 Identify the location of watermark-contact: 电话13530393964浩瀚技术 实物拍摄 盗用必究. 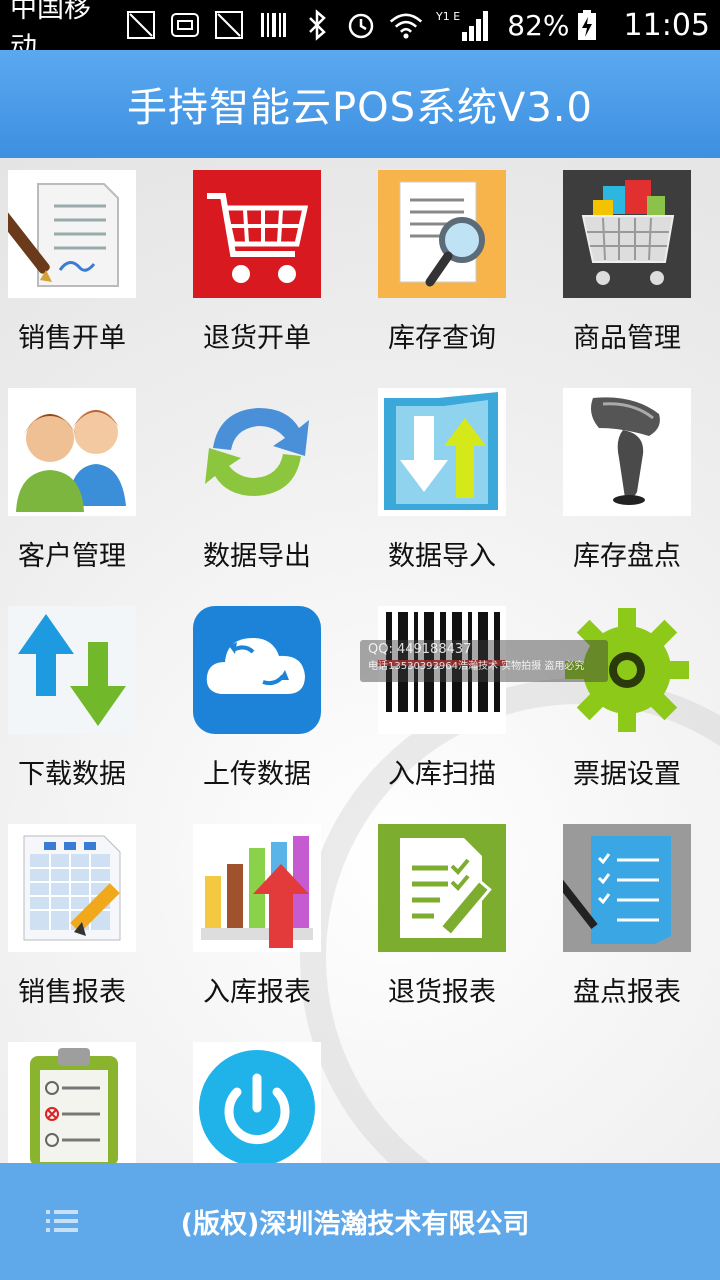
(476, 666).